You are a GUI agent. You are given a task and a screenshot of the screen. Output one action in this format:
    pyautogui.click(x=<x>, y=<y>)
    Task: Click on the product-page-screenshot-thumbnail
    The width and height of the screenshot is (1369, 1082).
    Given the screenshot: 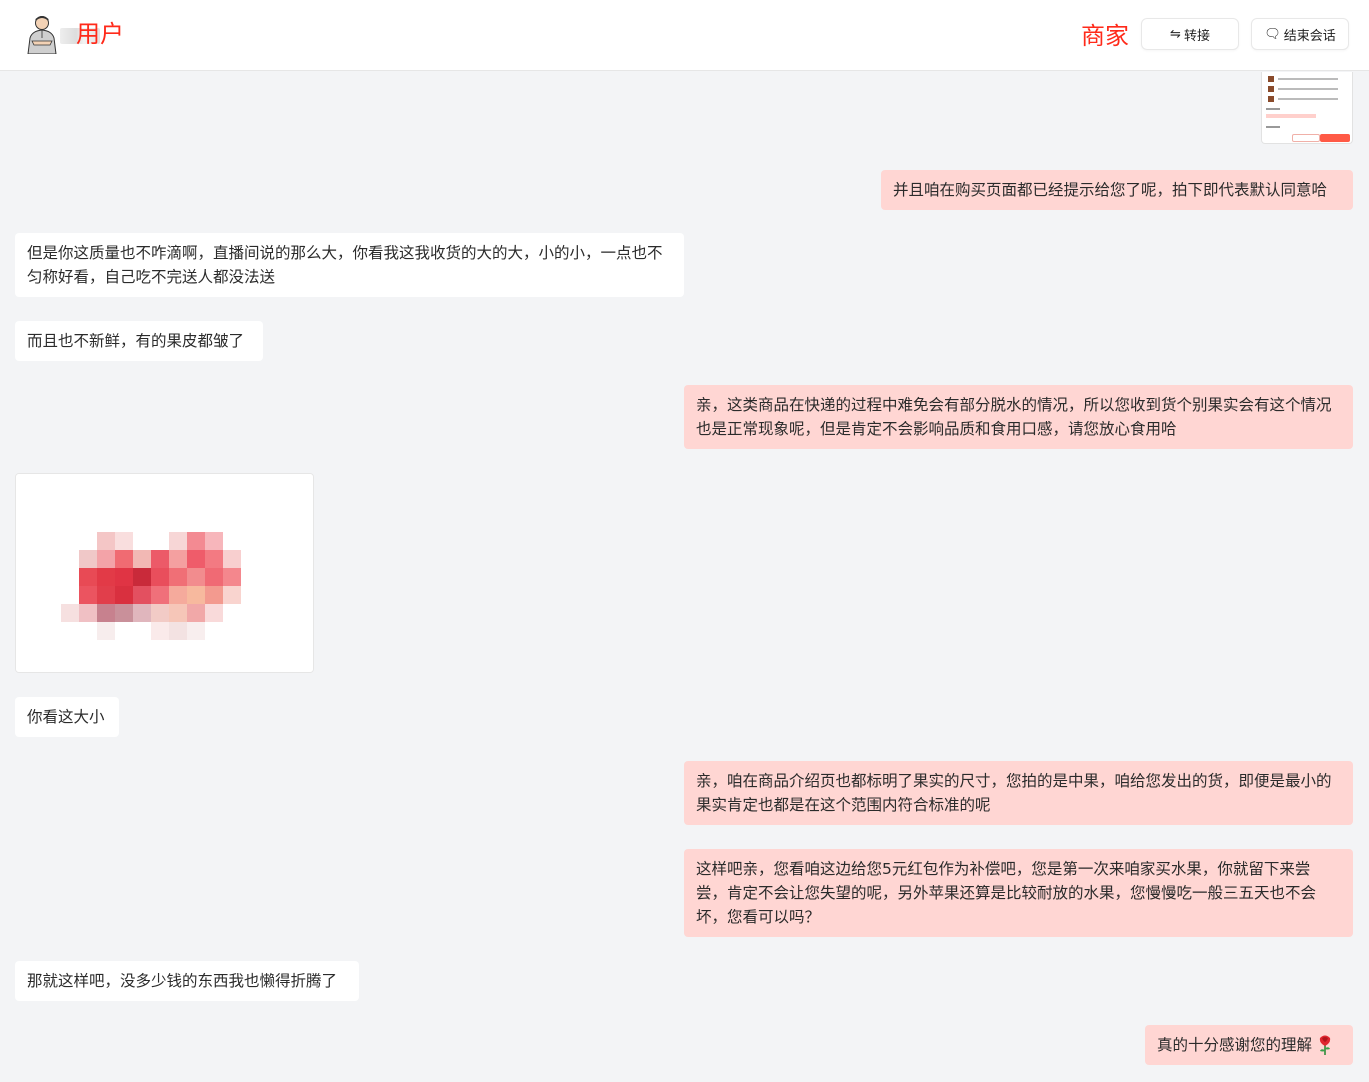 What is the action you would take?
    pyautogui.click(x=1307, y=108)
    